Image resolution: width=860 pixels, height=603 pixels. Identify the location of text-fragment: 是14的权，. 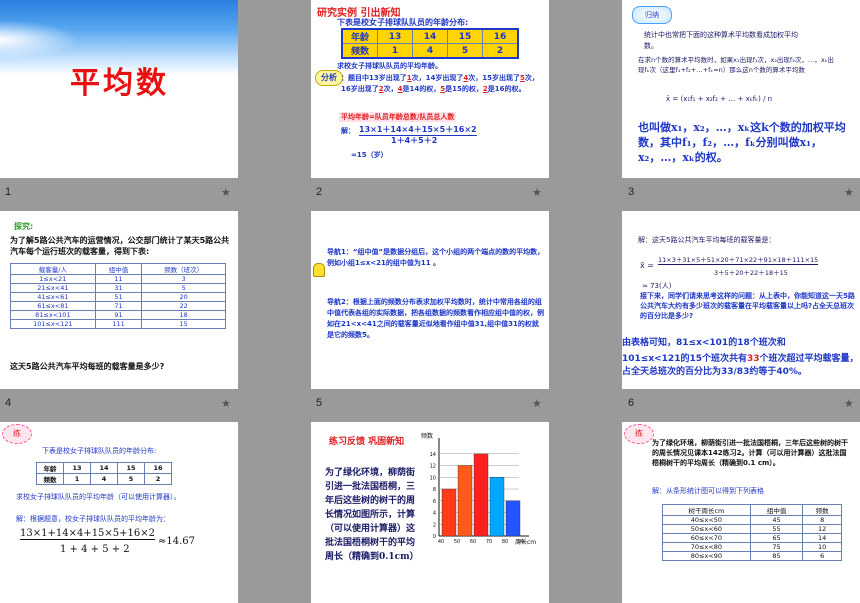
(421, 89).